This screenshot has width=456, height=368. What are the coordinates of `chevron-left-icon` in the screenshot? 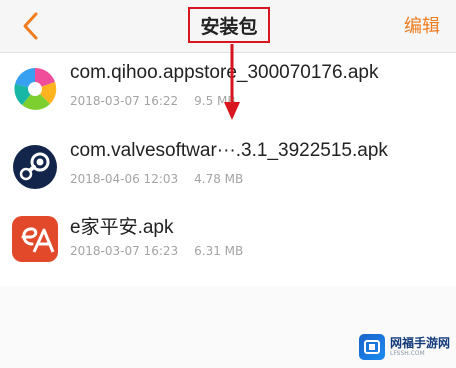 It's located at (30, 26).